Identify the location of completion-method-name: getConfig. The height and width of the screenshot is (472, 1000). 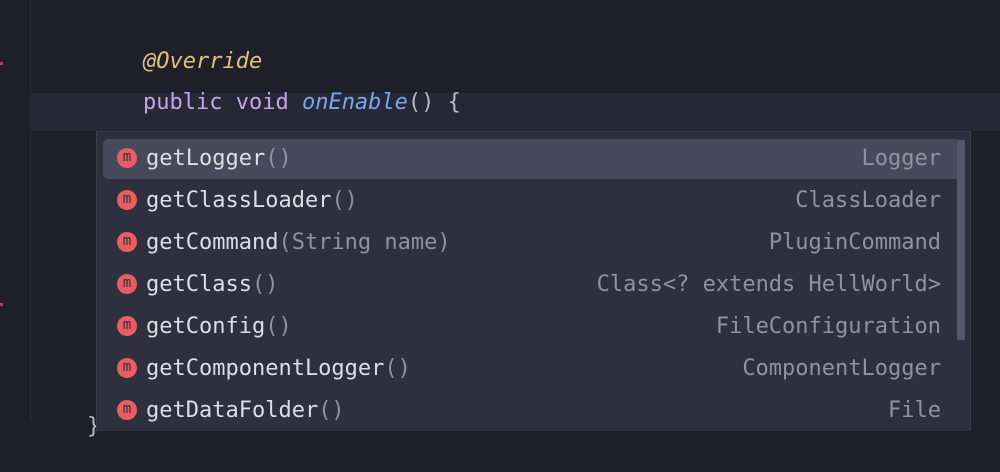
(206, 326).